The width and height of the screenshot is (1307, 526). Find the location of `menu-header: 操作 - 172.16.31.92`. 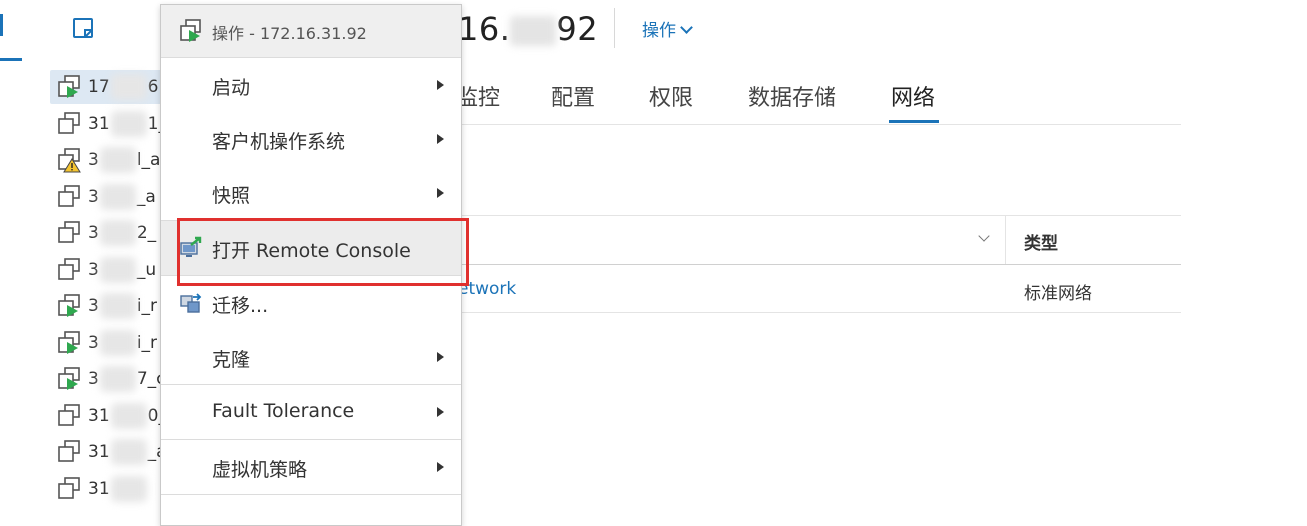

menu-header: 操作 - 172.16.31.92 is located at coordinates (311, 31).